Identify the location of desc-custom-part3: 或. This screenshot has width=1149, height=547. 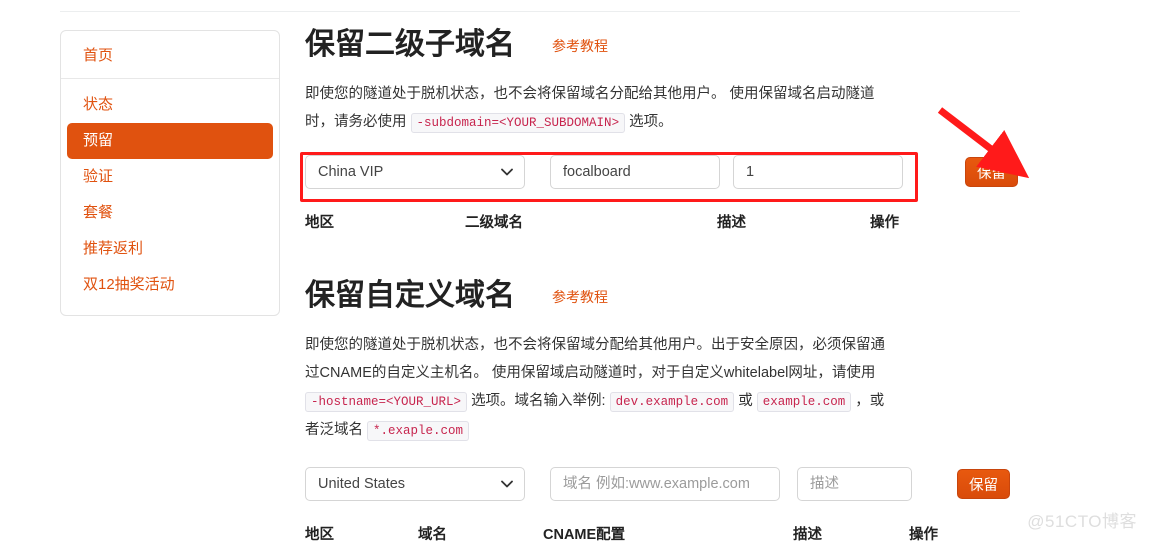
(745, 401).